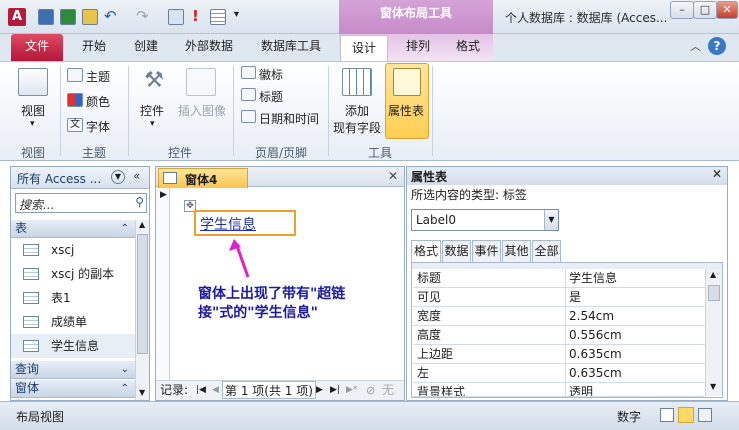  What do you see at coordinates (98, 76) in the screenshot?
I see `theme-button: 主题` at bounding box center [98, 76].